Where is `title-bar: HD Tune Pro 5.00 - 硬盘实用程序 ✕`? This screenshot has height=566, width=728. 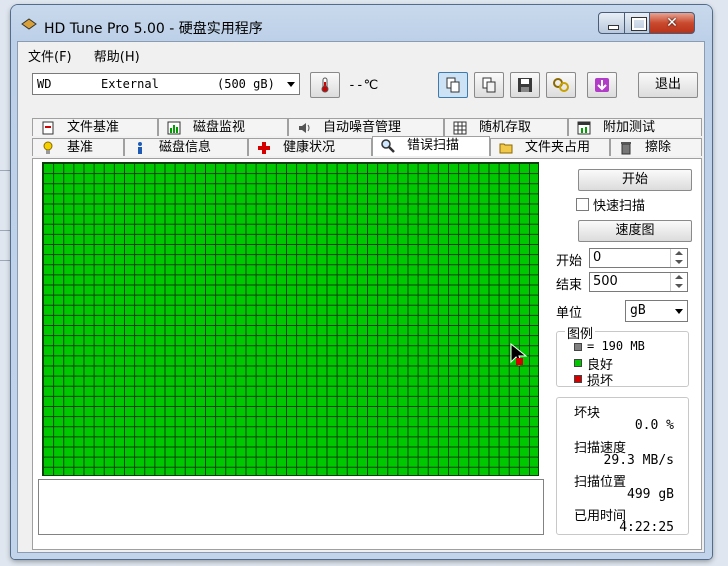
title-bar: HD Tune Pro 5.00 - 硬盘实用程序 ✕ is located at coordinates (361, 23).